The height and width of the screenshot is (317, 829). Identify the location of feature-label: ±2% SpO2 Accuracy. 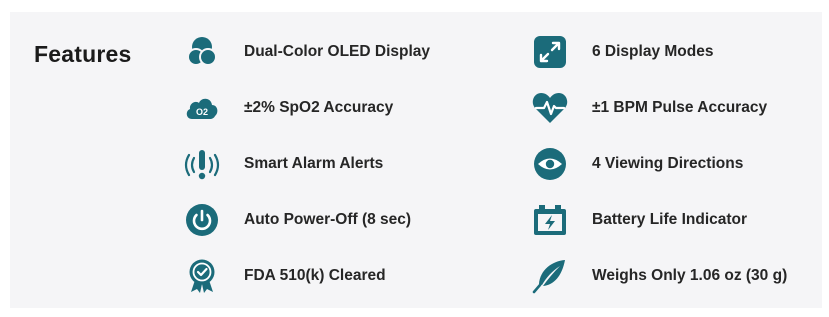
(319, 107).